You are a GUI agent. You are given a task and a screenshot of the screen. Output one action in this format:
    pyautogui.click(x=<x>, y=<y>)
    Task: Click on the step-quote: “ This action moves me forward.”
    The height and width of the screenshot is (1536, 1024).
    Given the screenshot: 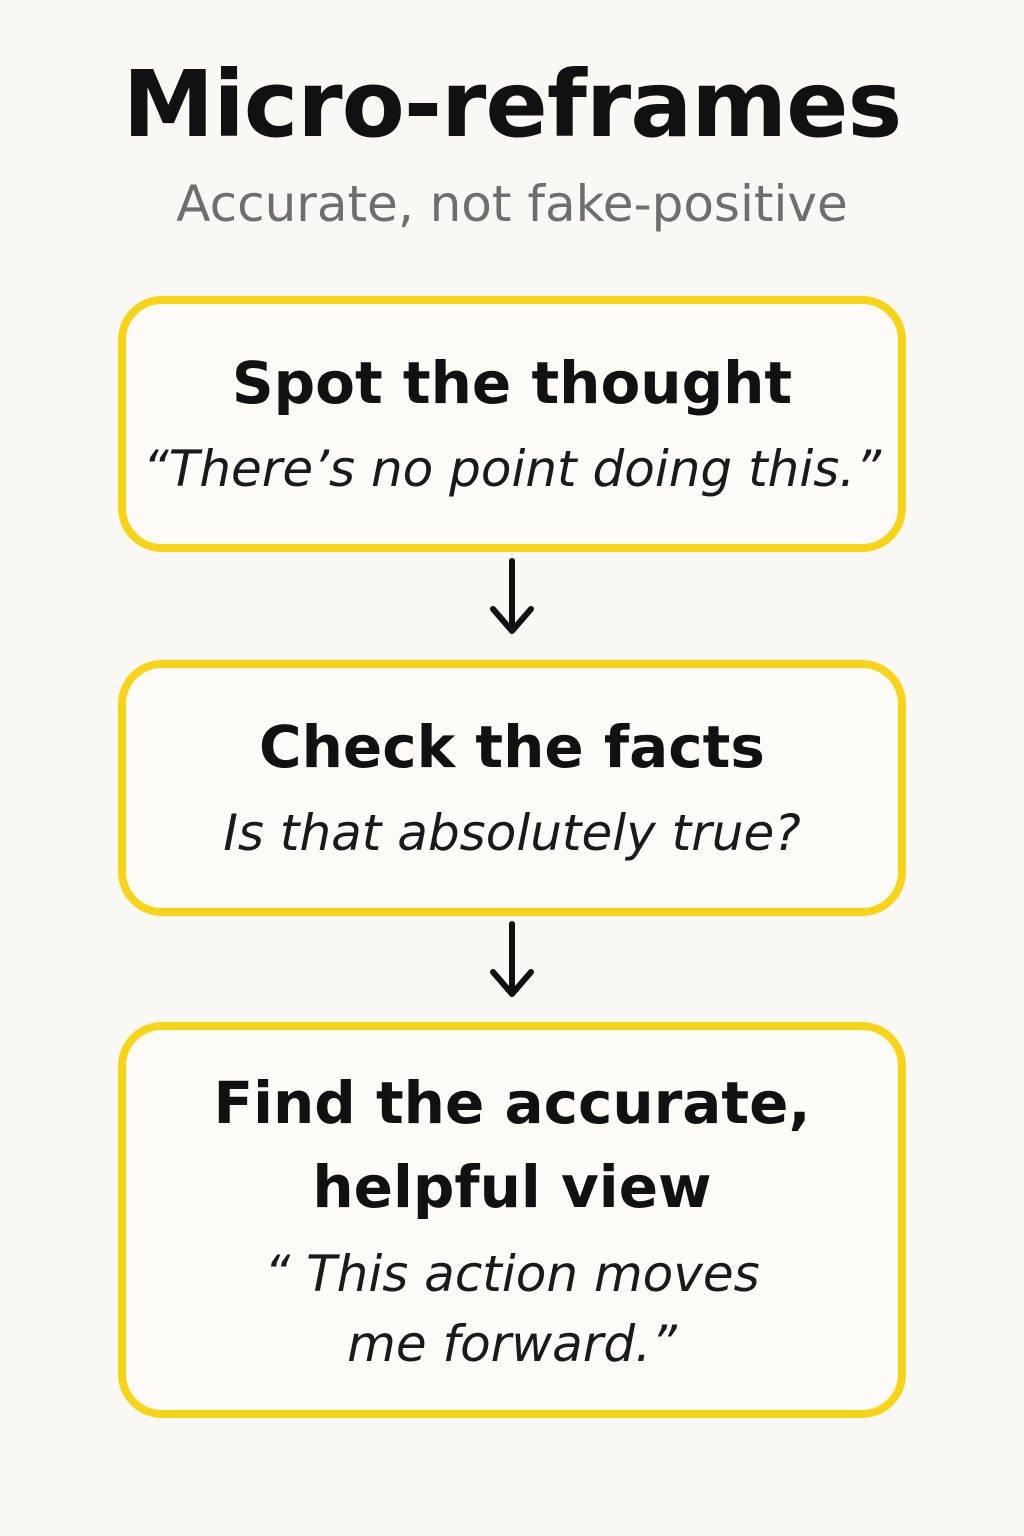 What is the action you would take?
    pyautogui.click(x=512, y=1309)
    